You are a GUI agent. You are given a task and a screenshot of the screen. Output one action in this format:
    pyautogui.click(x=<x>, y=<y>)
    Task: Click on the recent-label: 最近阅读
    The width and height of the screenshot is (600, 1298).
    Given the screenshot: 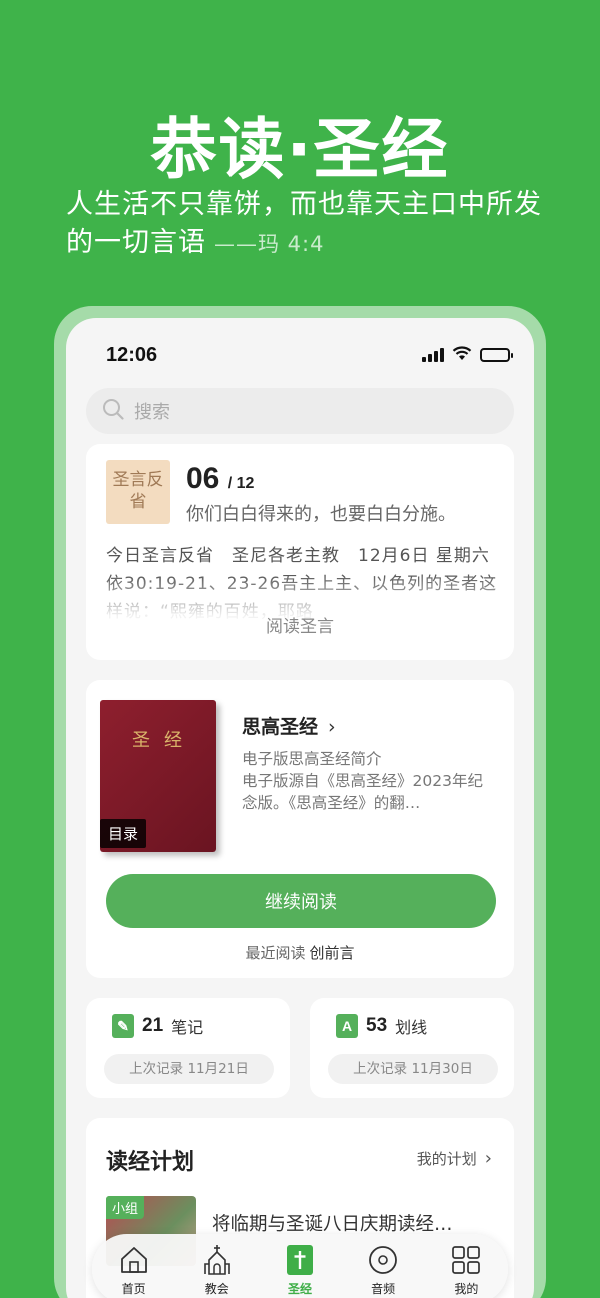 What is the action you would take?
    pyautogui.click(x=275, y=953)
    